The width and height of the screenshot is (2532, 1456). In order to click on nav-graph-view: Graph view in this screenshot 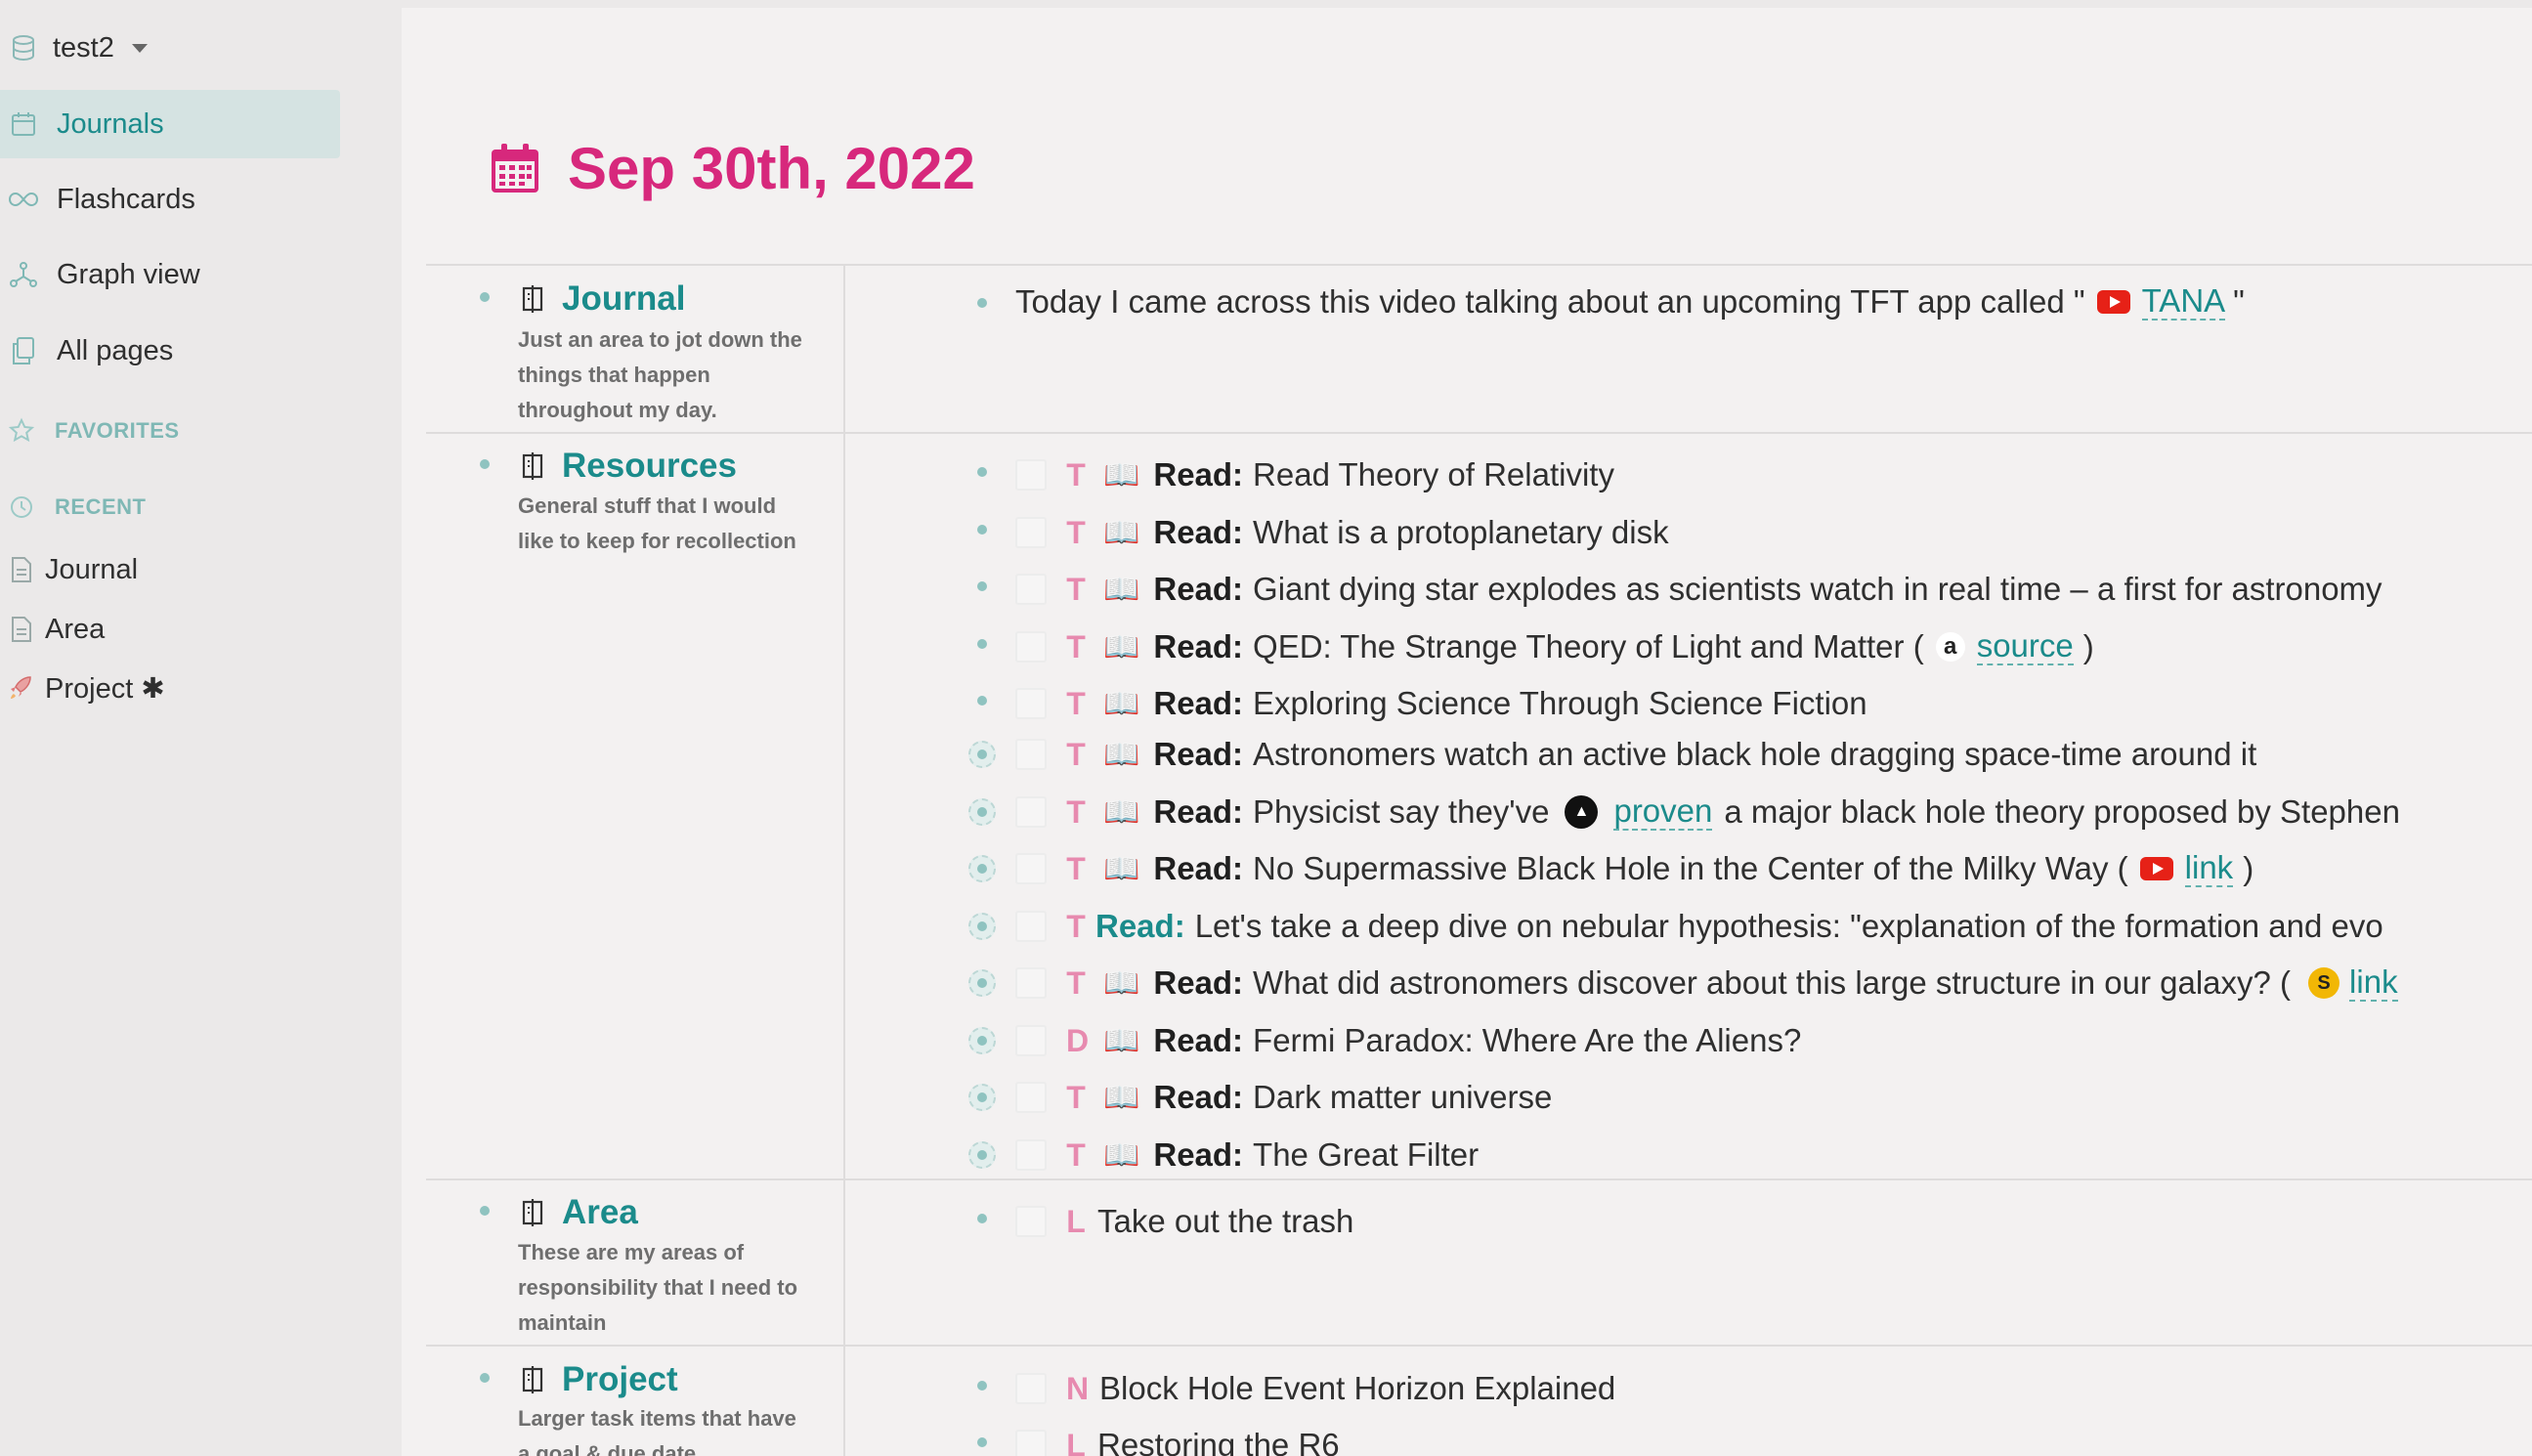, I will do `click(100, 274)`.